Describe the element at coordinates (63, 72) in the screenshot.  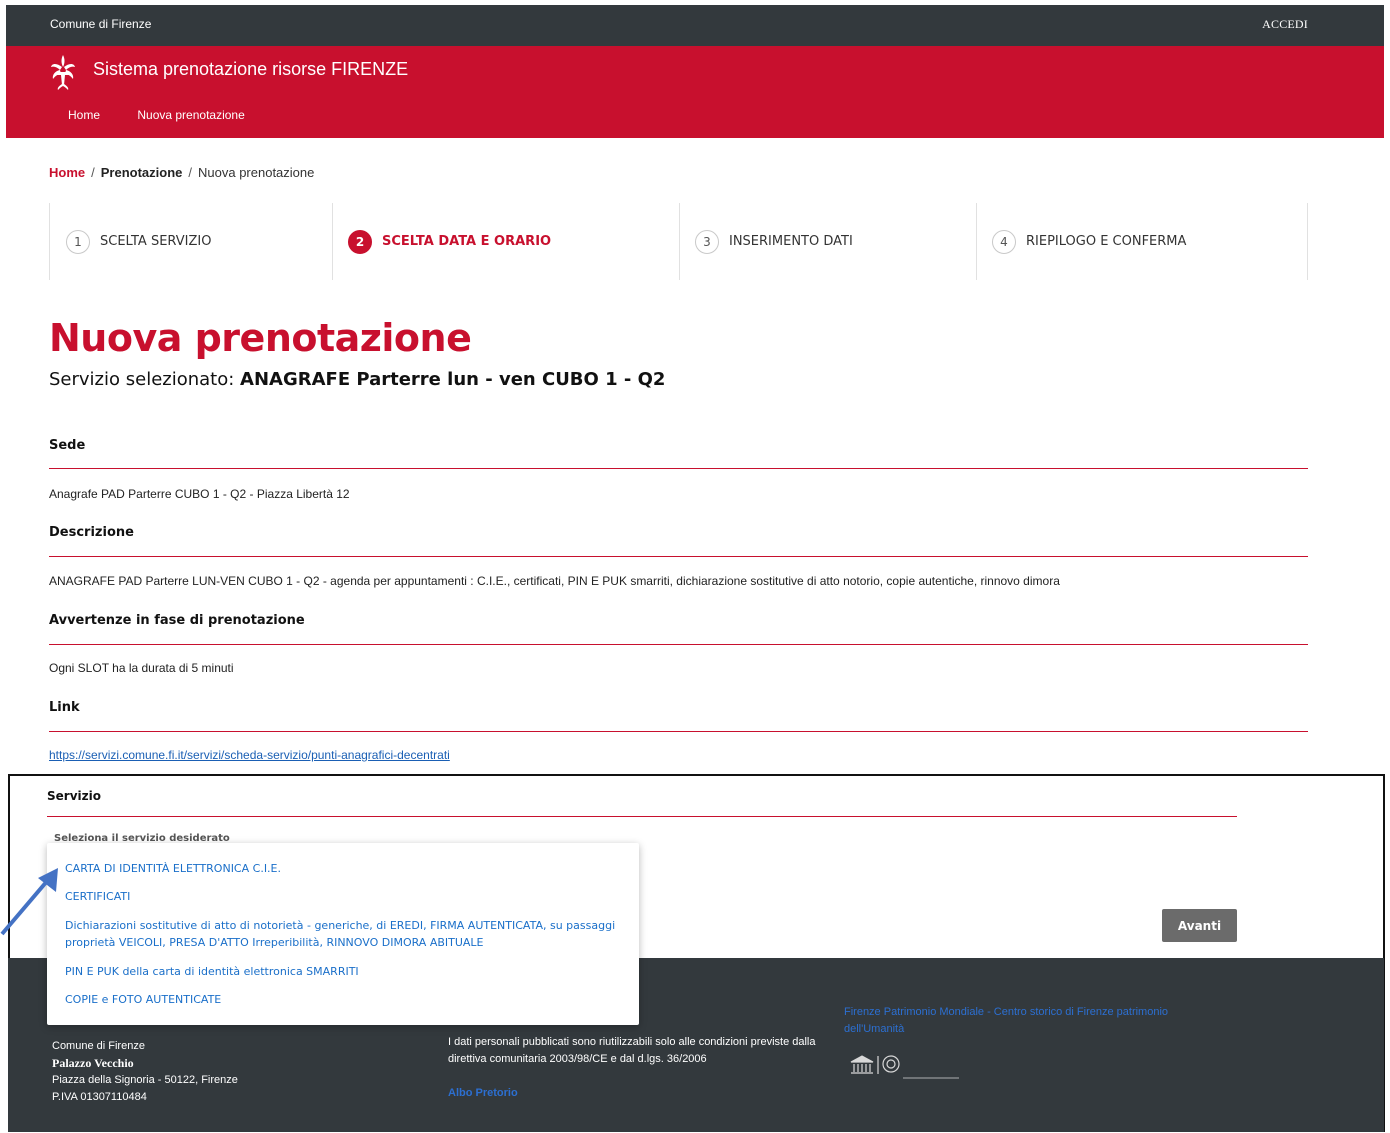
I see `florence-lily-icon` at that location.